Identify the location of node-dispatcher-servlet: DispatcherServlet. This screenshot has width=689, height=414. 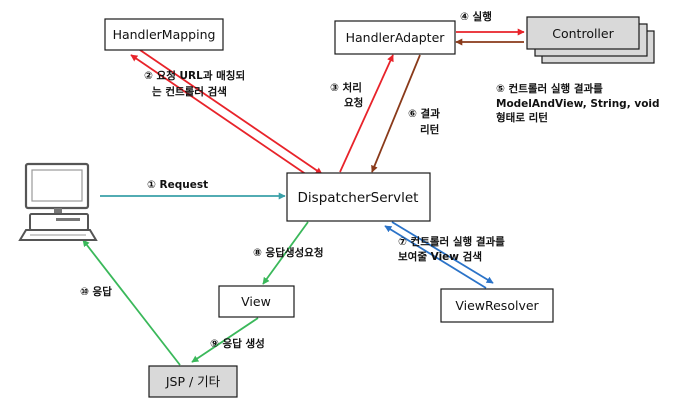
(358, 197).